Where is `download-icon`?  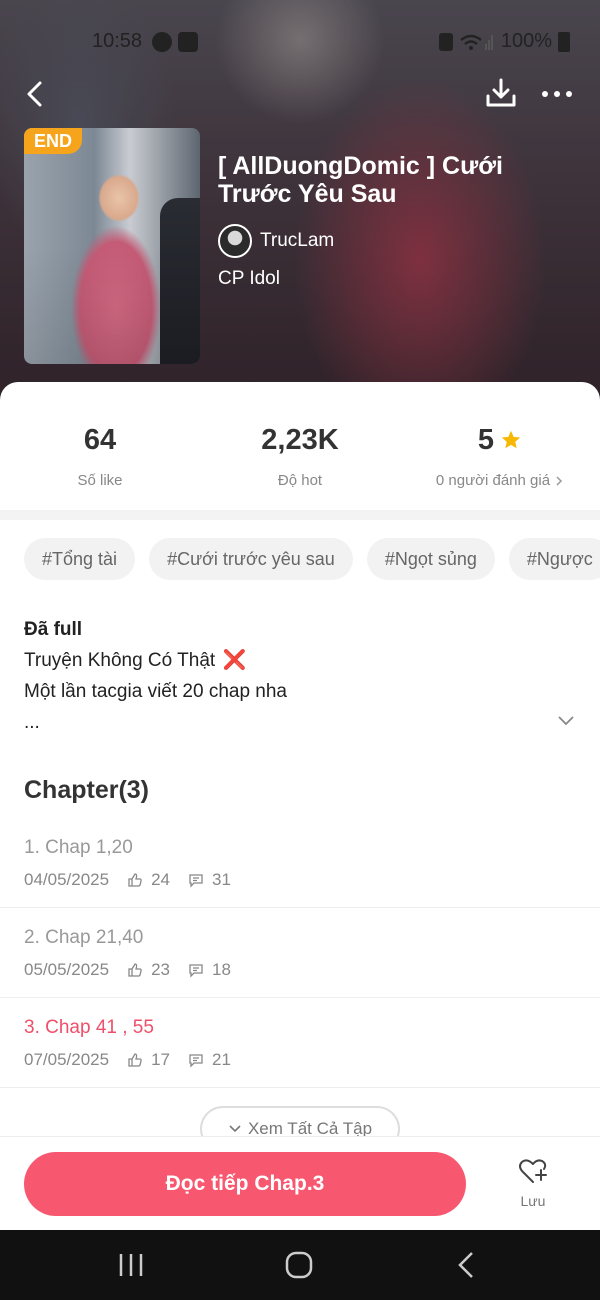 download-icon is located at coordinates (501, 92).